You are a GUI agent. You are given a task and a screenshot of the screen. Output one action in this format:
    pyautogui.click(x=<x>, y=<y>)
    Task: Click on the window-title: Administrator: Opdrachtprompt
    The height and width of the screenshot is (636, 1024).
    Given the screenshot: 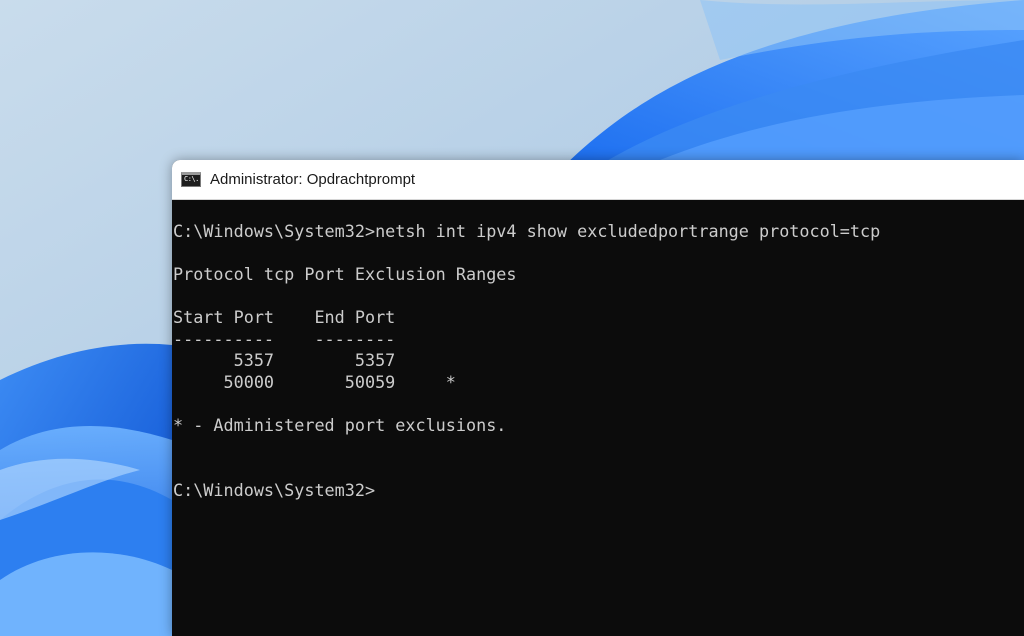 What is the action you would take?
    pyautogui.click(x=313, y=179)
    